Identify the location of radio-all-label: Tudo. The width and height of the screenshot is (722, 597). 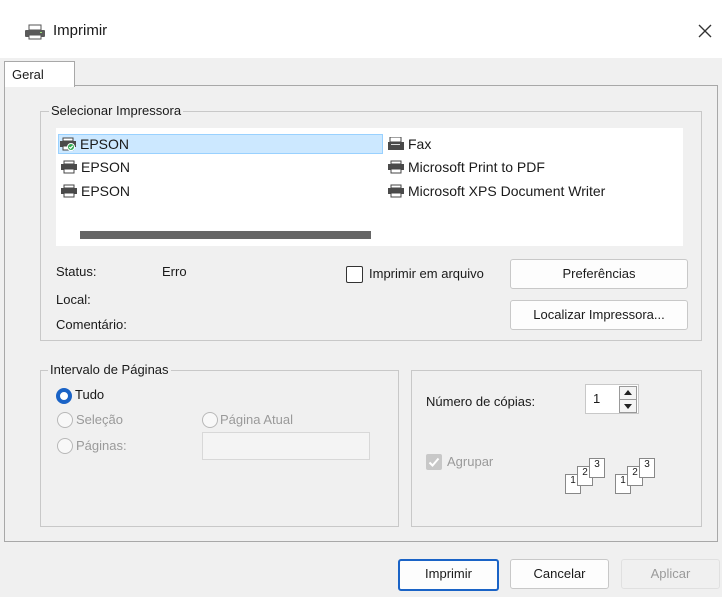
(90, 394).